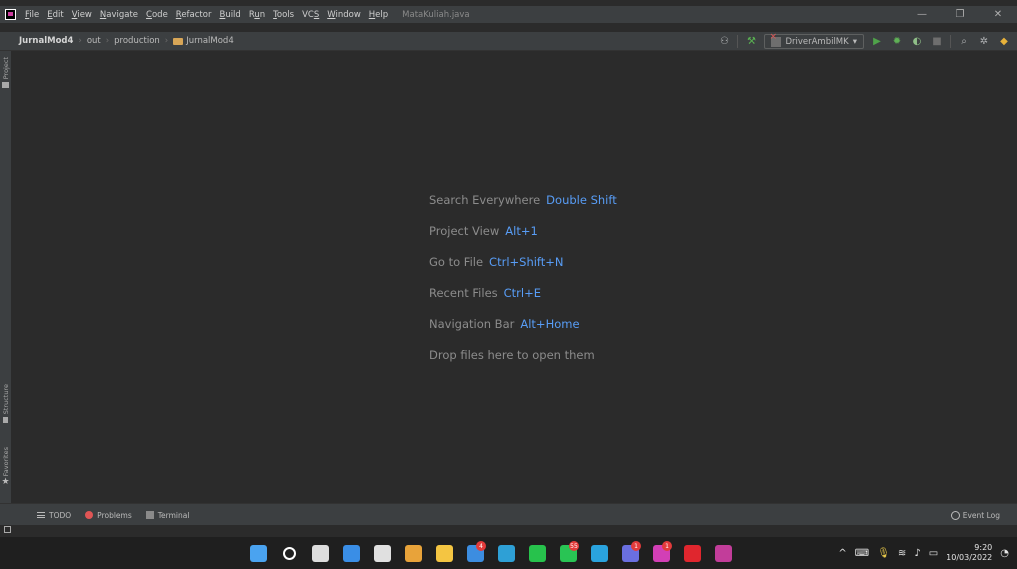  I want to click on clock-date: 10/03/2022, so click(969, 557).